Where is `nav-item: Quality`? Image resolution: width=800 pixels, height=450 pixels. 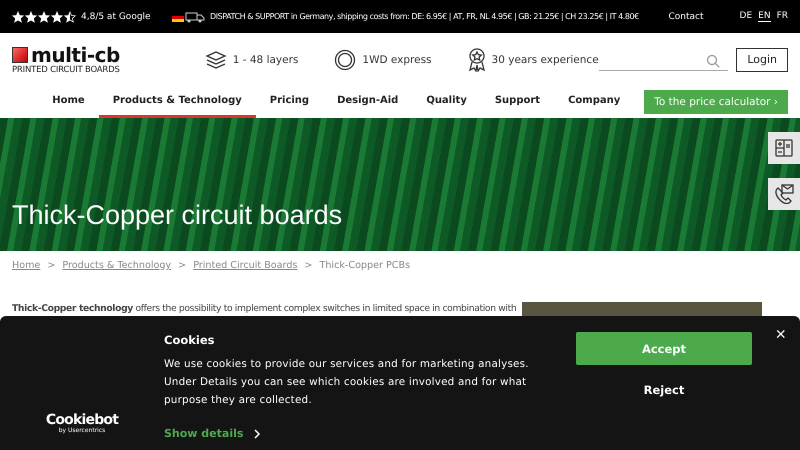 nav-item: Quality is located at coordinates (446, 102).